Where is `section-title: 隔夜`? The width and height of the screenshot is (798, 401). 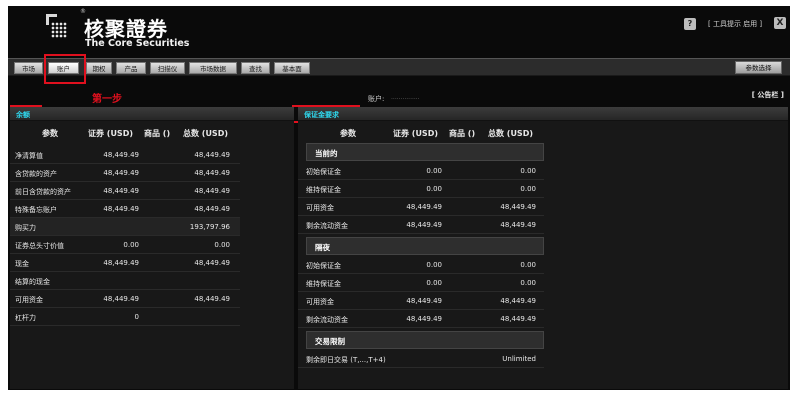 section-title: 隔夜 is located at coordinates (322, 247).